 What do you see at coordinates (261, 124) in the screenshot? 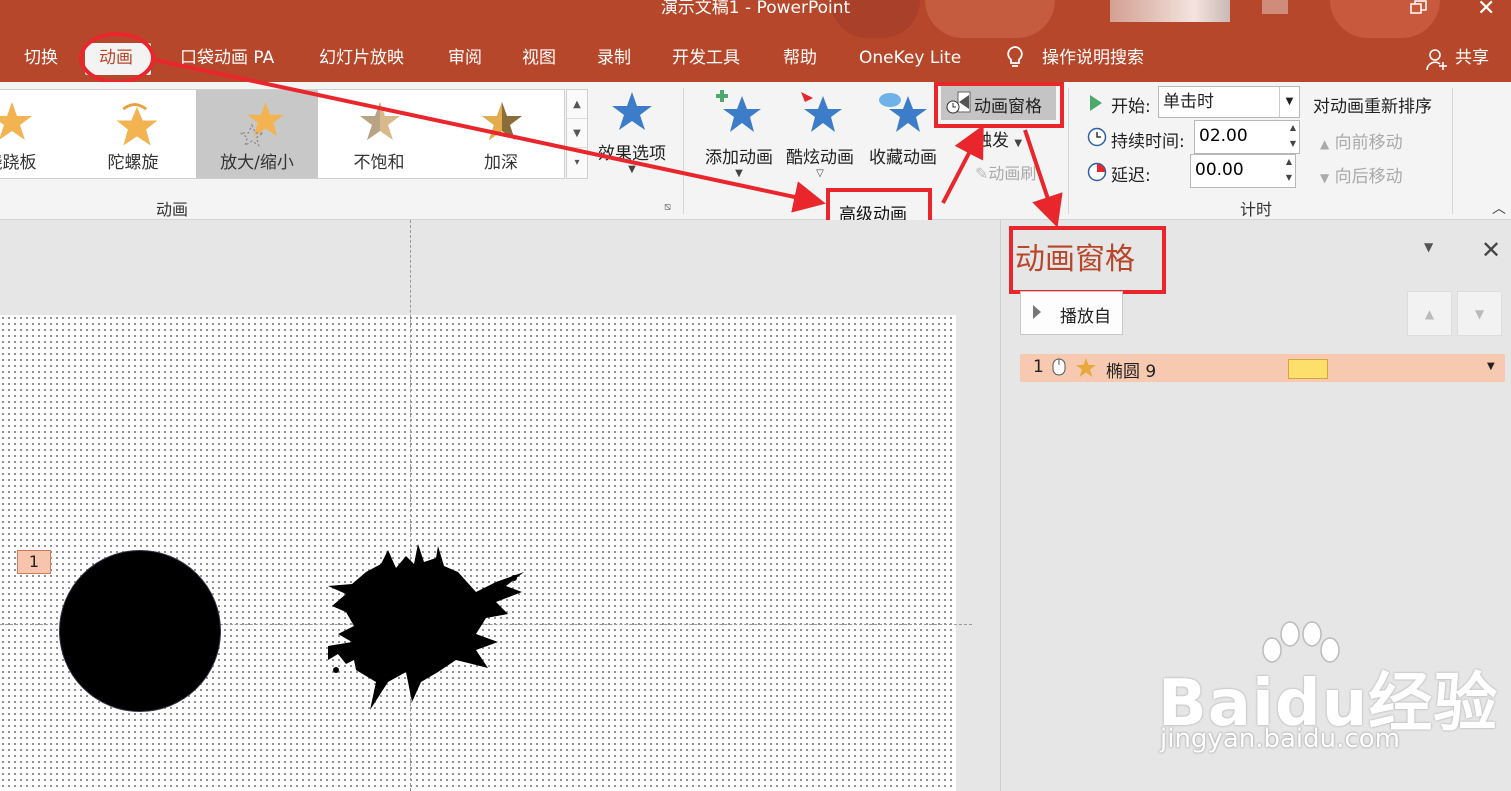
I see `star-grow-icon` at bounding box center [261, 124].